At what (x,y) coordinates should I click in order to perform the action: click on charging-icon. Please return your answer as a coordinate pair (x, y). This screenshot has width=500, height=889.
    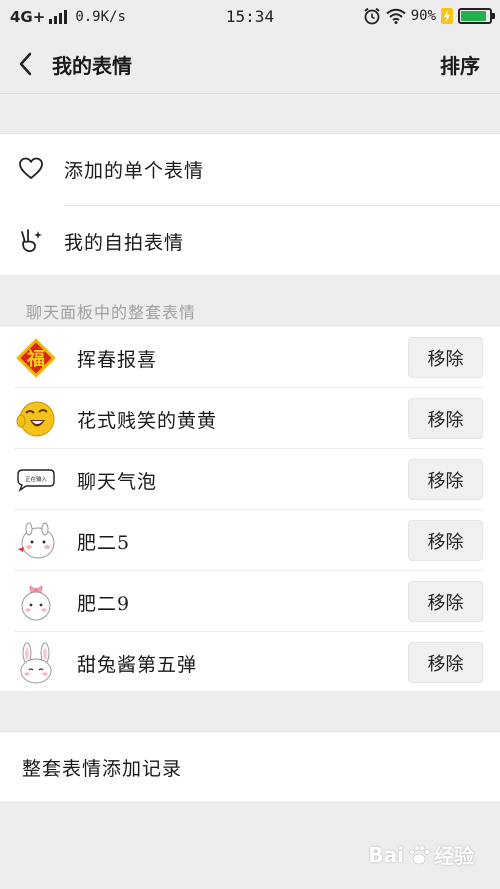
    Looking at the image, I should click on (447, 16).